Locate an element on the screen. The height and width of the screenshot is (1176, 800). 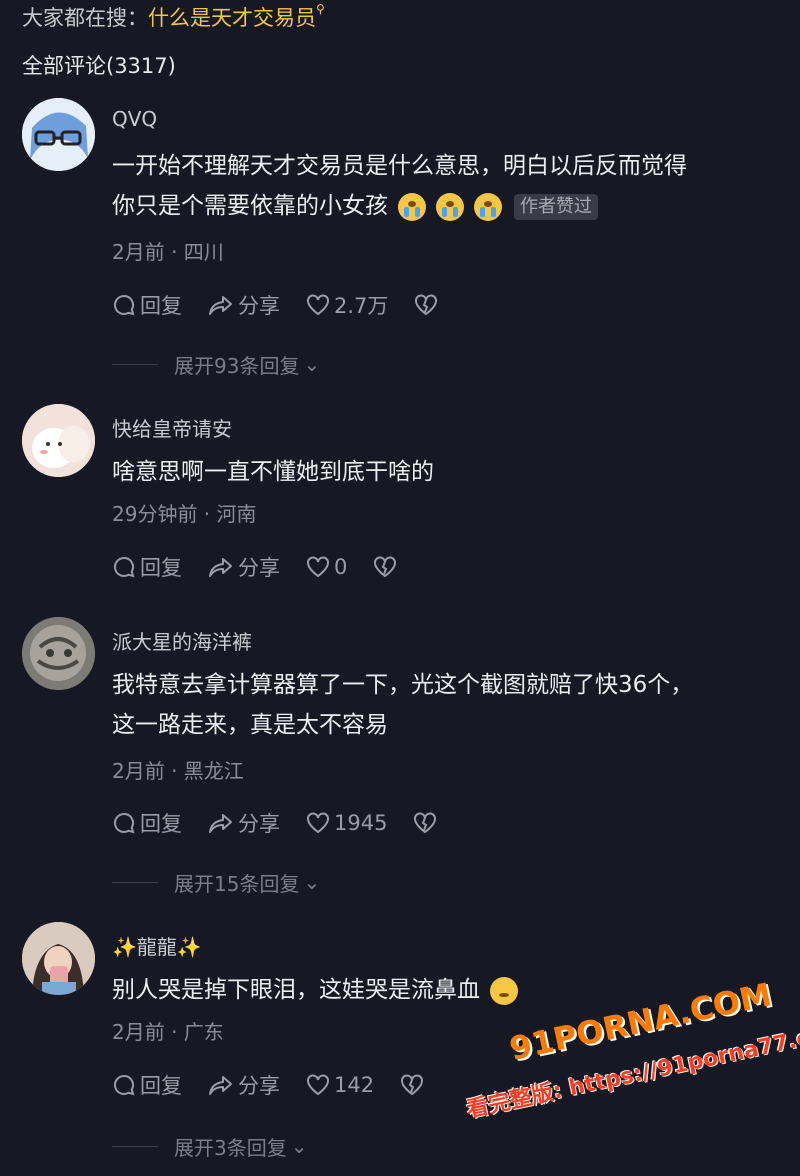
comment-actions: 回复 分享 0 is located at coordinates (269, 567).